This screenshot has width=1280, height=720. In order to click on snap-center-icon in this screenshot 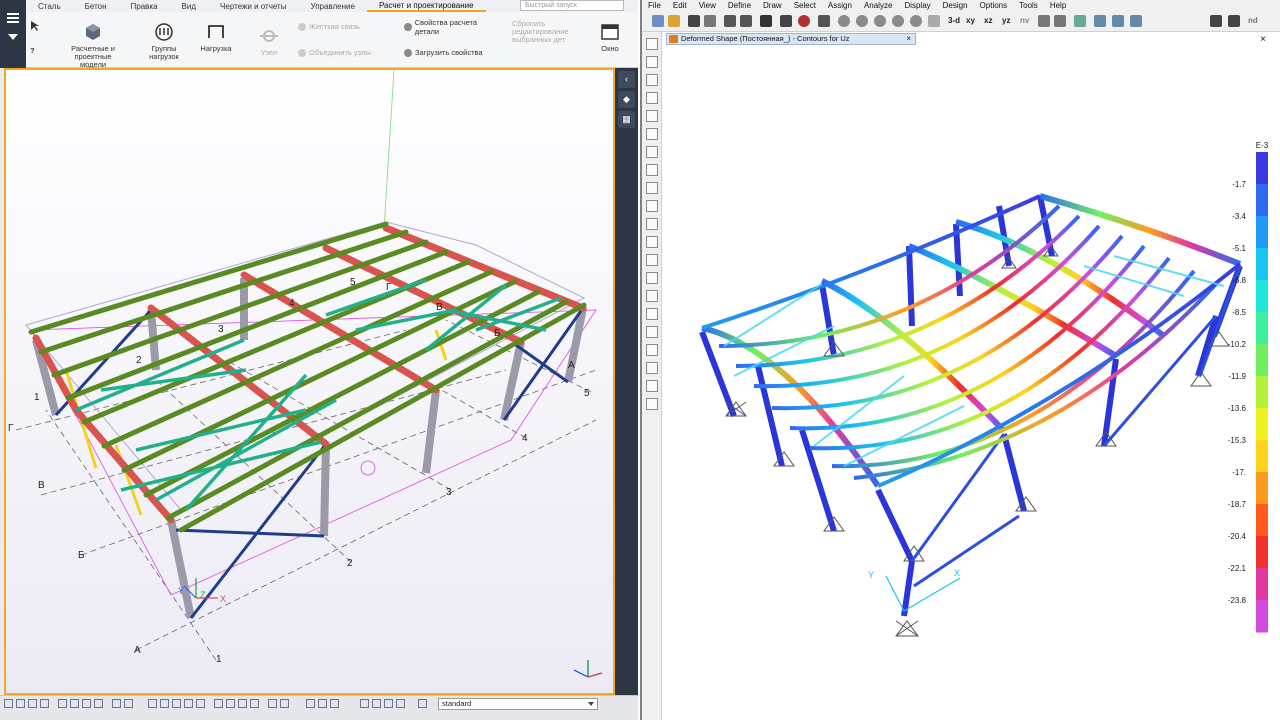, I will do `click(188, 703)`.